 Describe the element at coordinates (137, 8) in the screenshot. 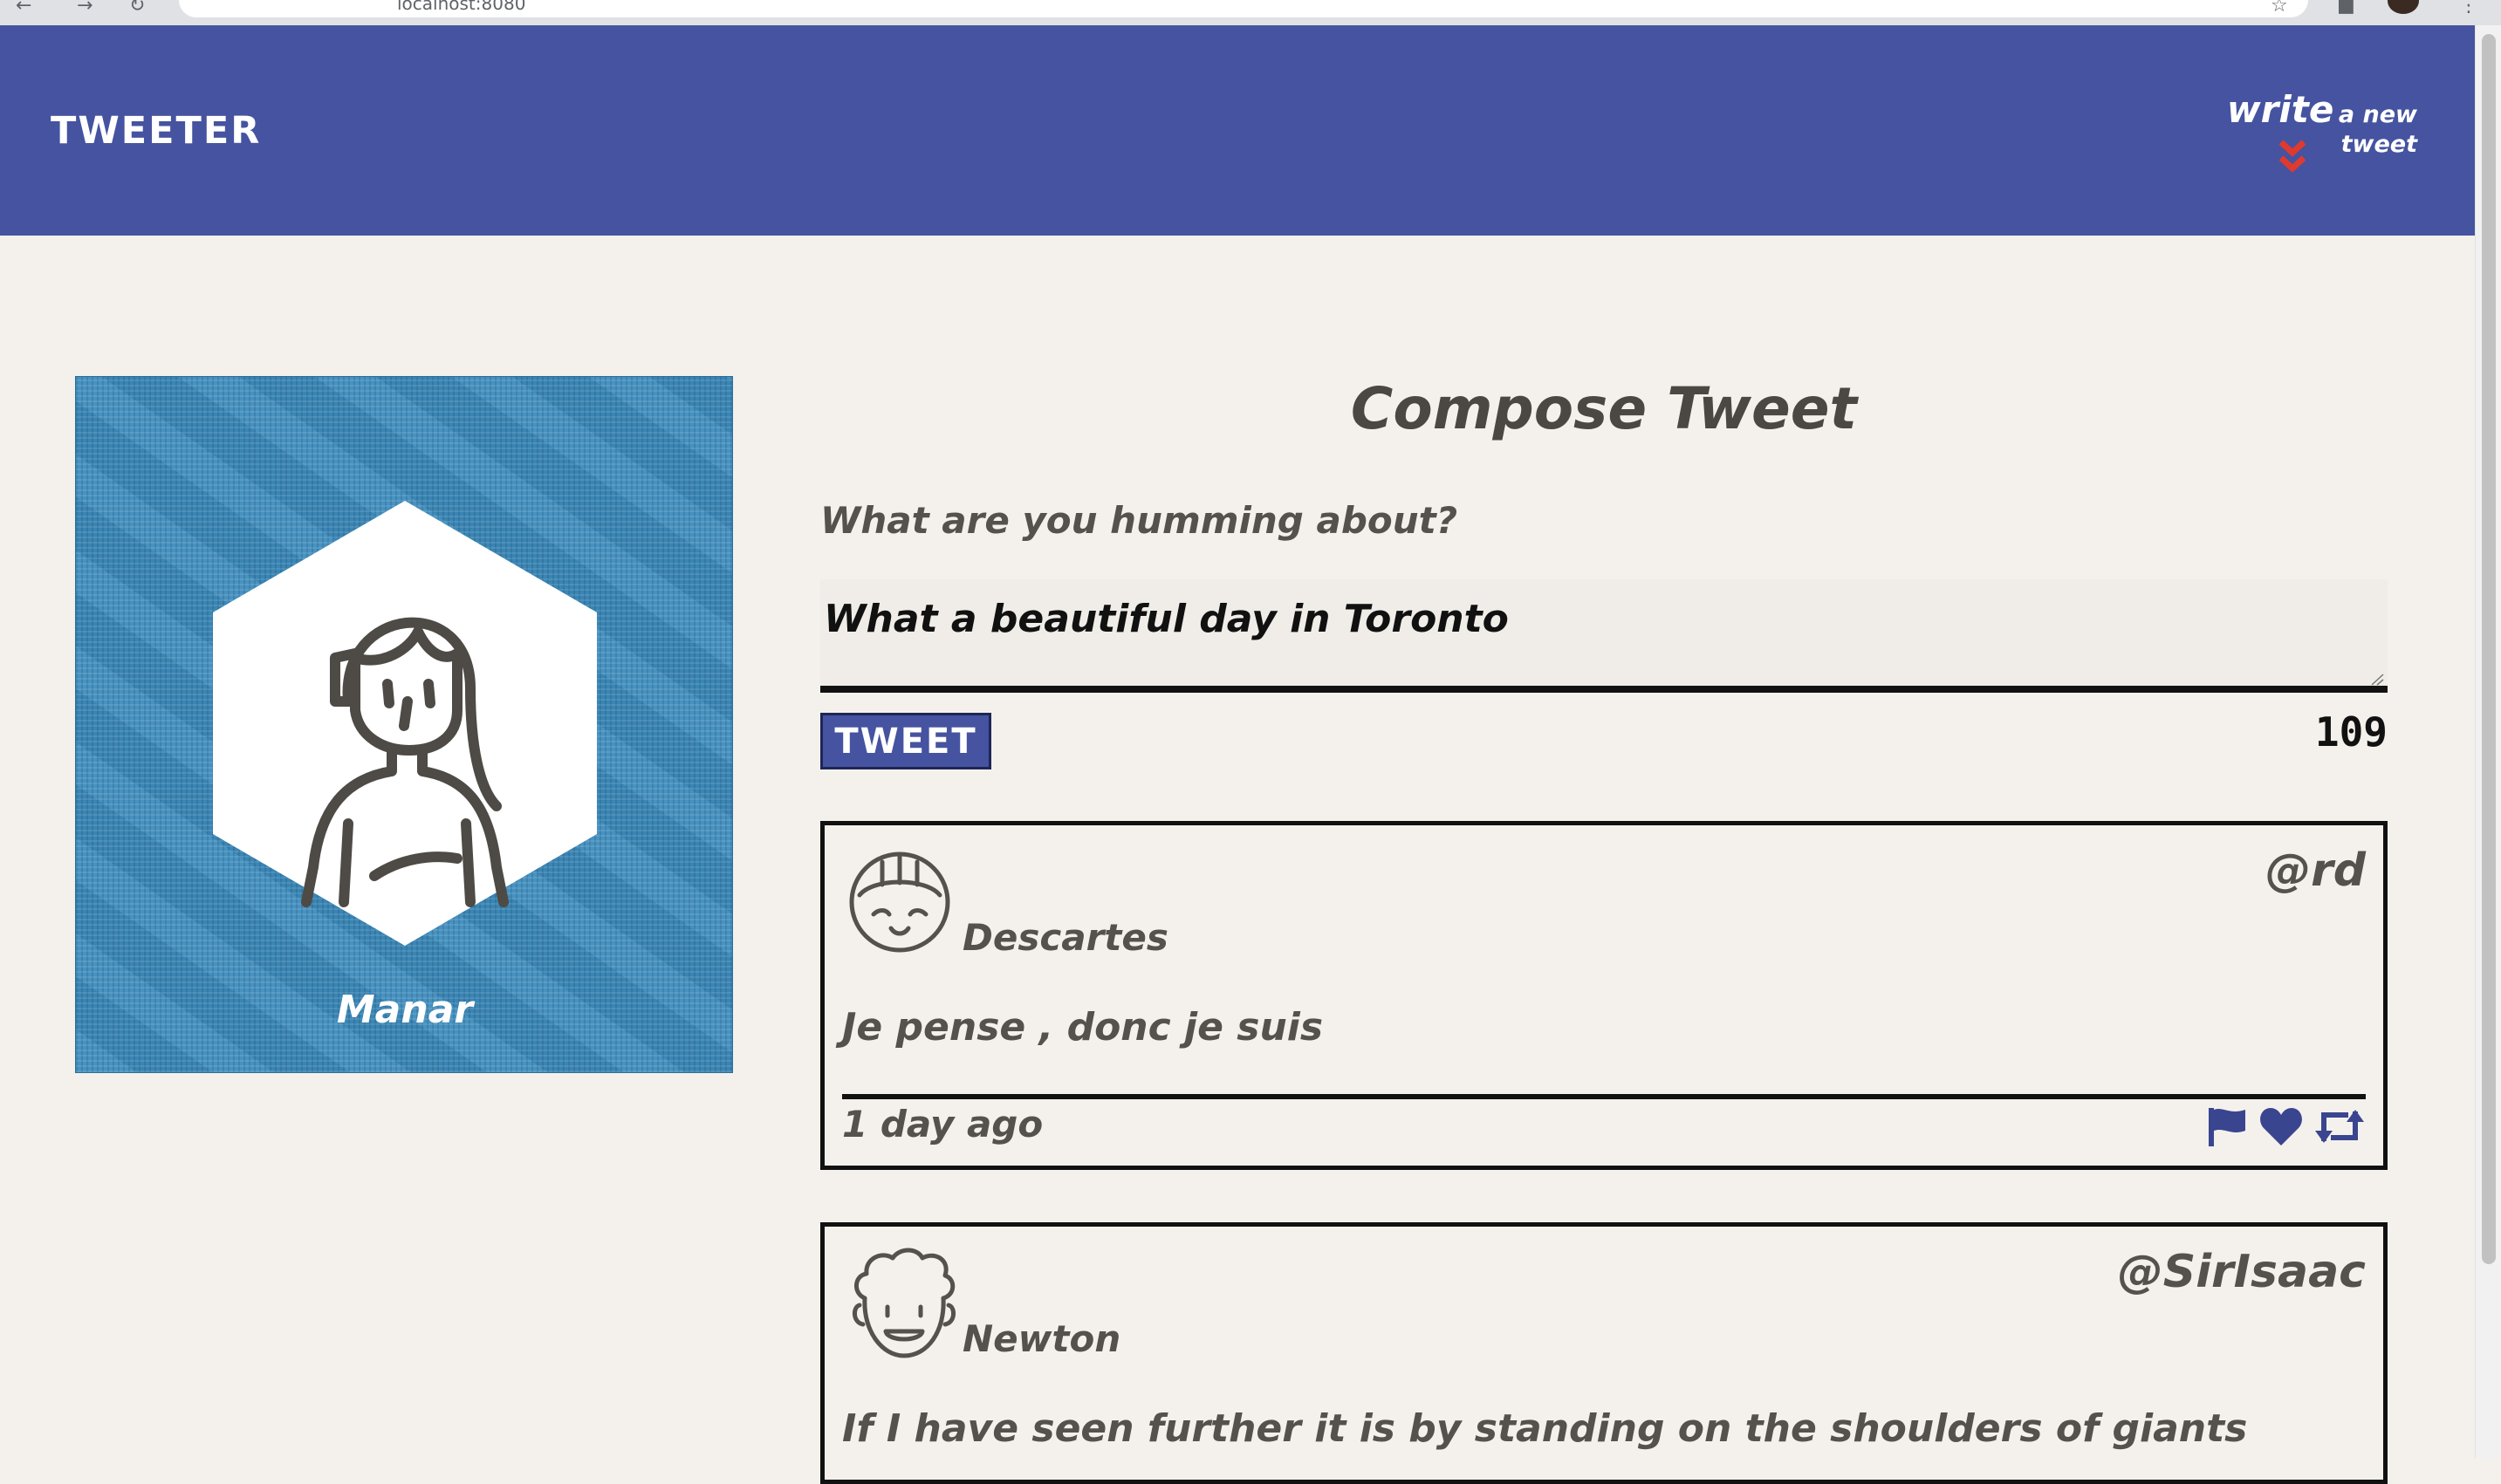

I see `reload-icon: ↻` at that location.